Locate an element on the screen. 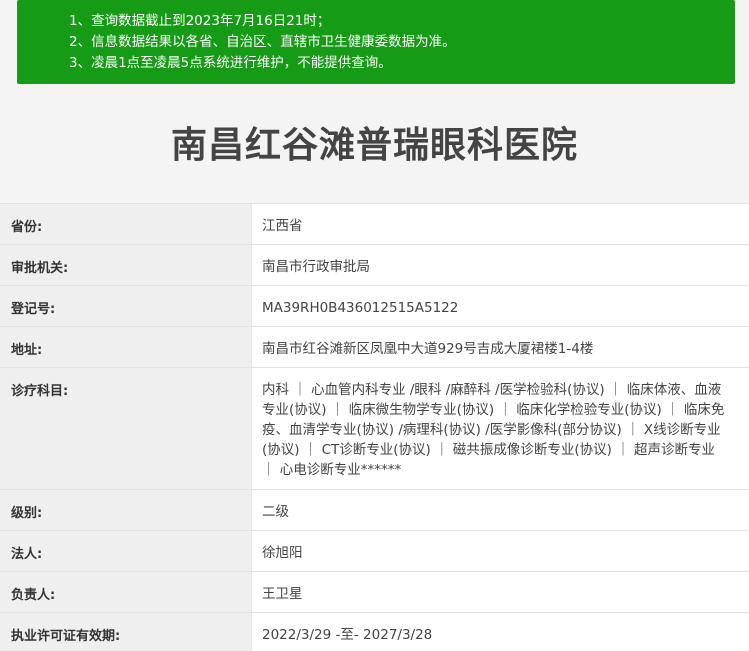 The width and height of the screenshot is (749, 651). row-address: 地址: 南昌市红谷滩新区凤凰中大道929号吉成大厦裙楼1-4楼 is located at coordinates (374, 347).